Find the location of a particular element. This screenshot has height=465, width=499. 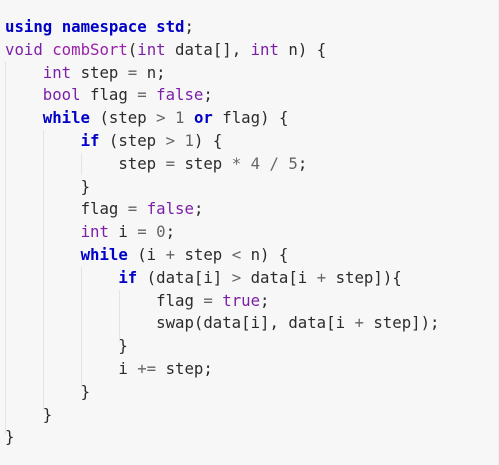

code-line: i += step; is located at coordinates (222, 369).